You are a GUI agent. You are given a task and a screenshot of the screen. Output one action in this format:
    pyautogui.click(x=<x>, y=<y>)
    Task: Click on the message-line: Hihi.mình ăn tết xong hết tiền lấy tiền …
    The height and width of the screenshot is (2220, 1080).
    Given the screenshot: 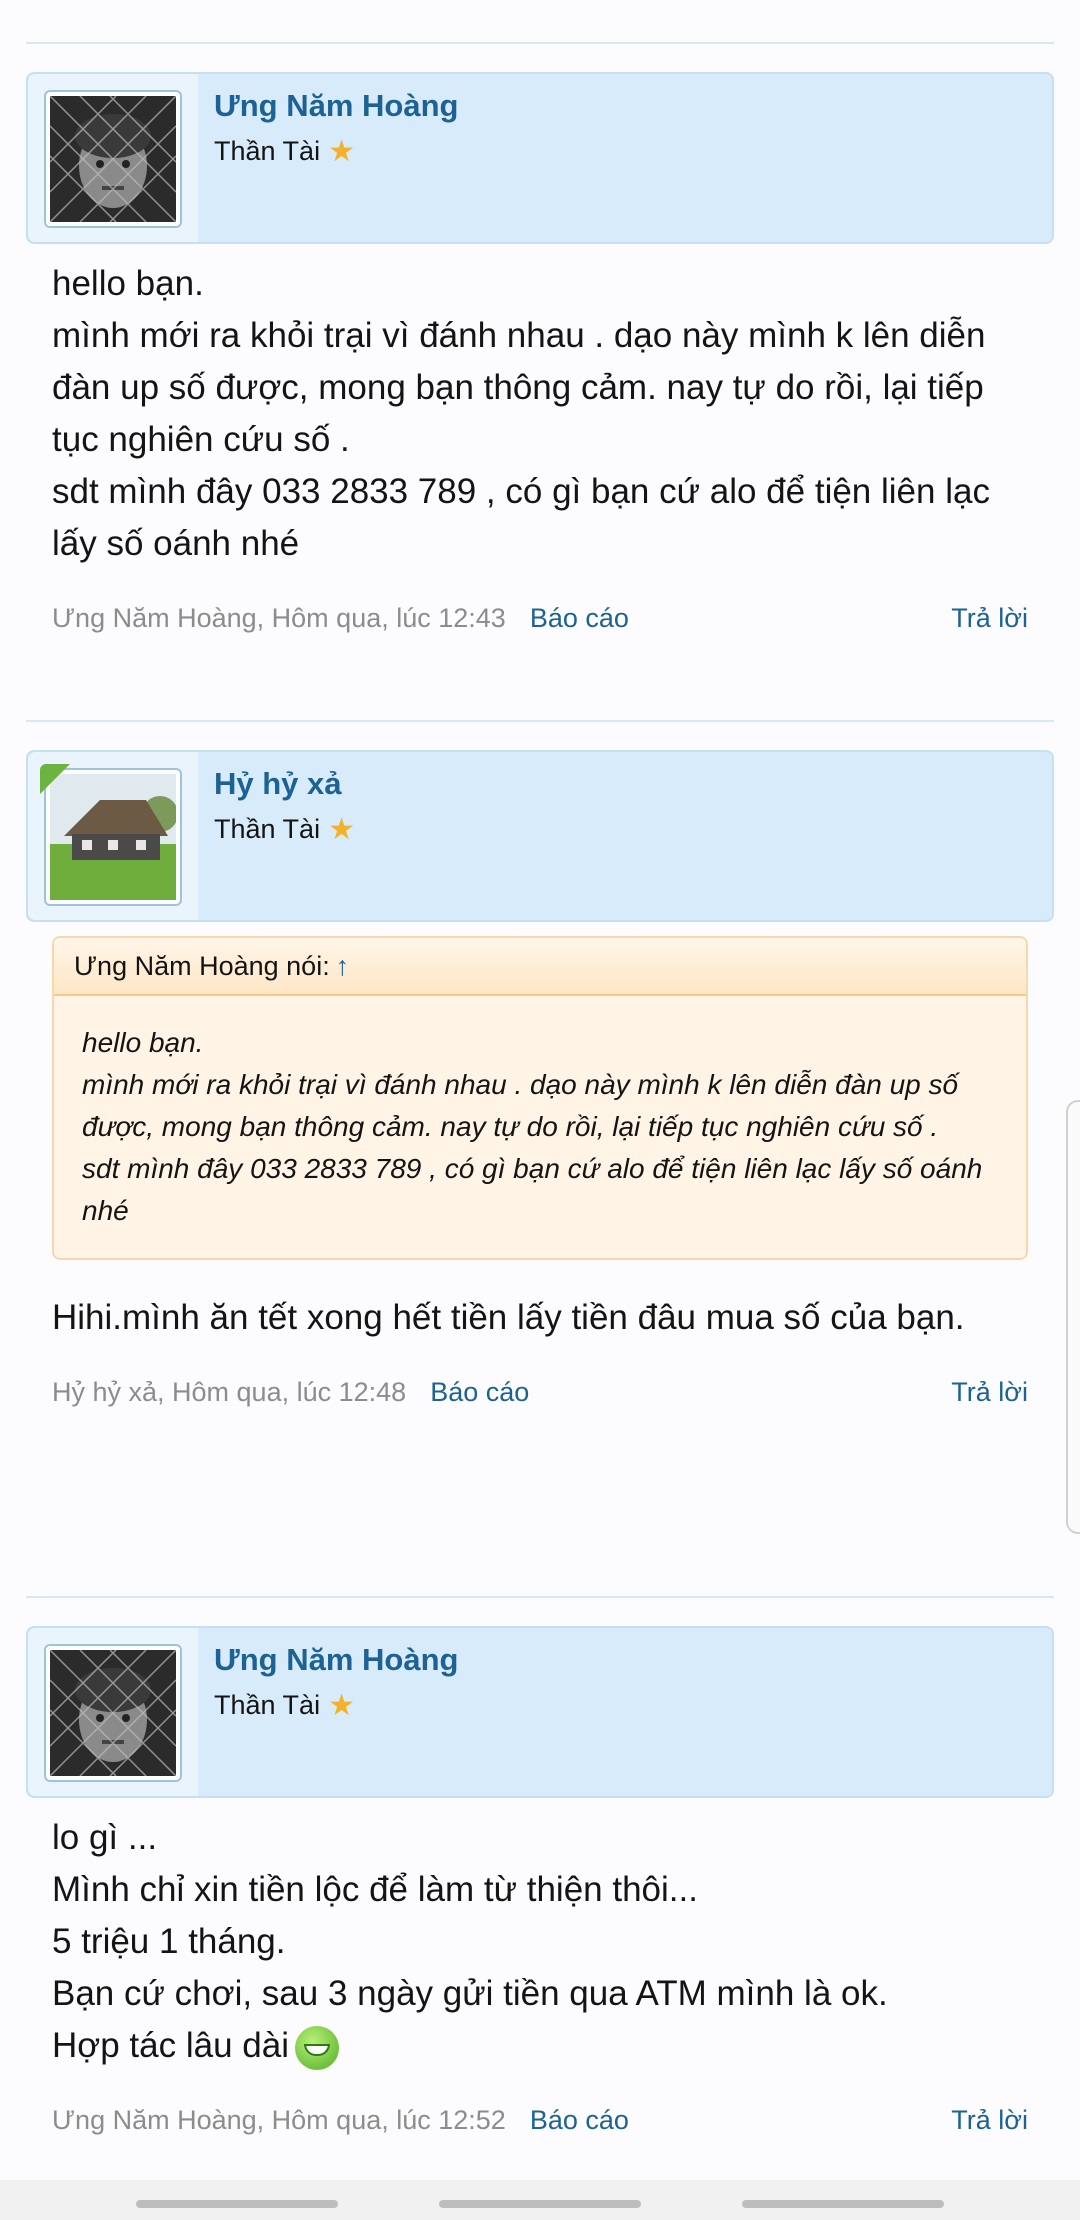 What is the action you would take?
    pyautogui.click(x=508, y=1317)
    